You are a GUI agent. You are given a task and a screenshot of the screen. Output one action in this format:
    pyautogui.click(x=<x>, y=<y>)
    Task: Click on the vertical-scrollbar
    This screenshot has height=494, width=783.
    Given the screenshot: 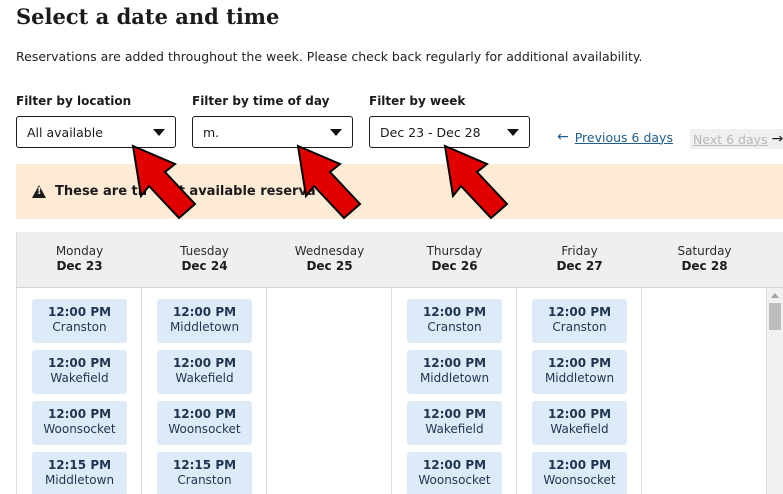 What is the action you would take?
    pyautogui.click(x=775, y=391)
    